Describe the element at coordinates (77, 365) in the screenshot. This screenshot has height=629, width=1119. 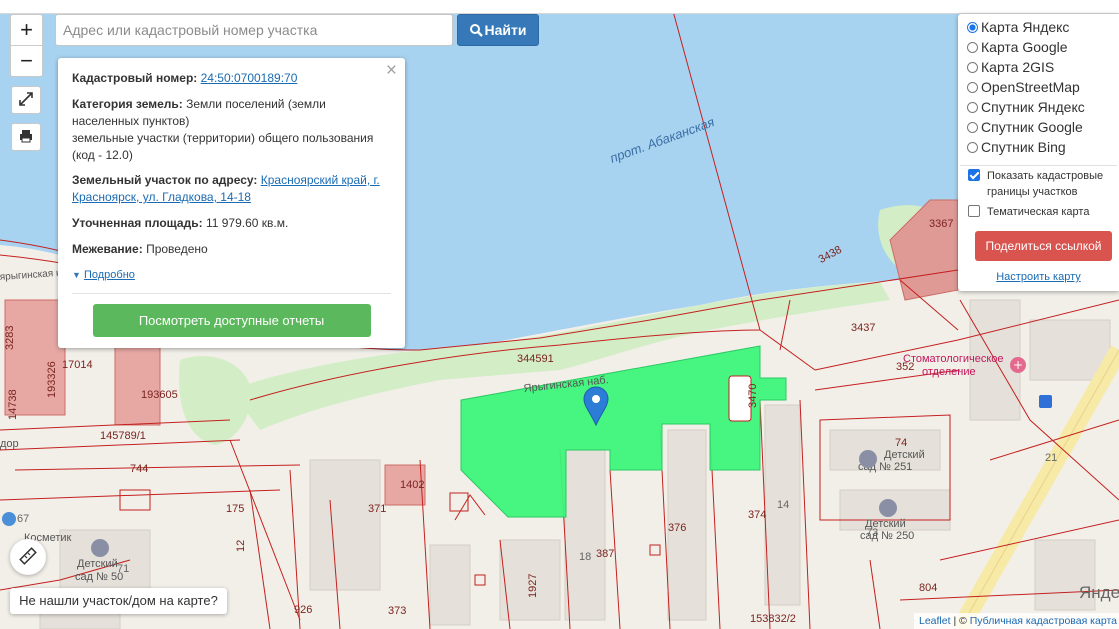
I see `label-17014: 17014` at that location.